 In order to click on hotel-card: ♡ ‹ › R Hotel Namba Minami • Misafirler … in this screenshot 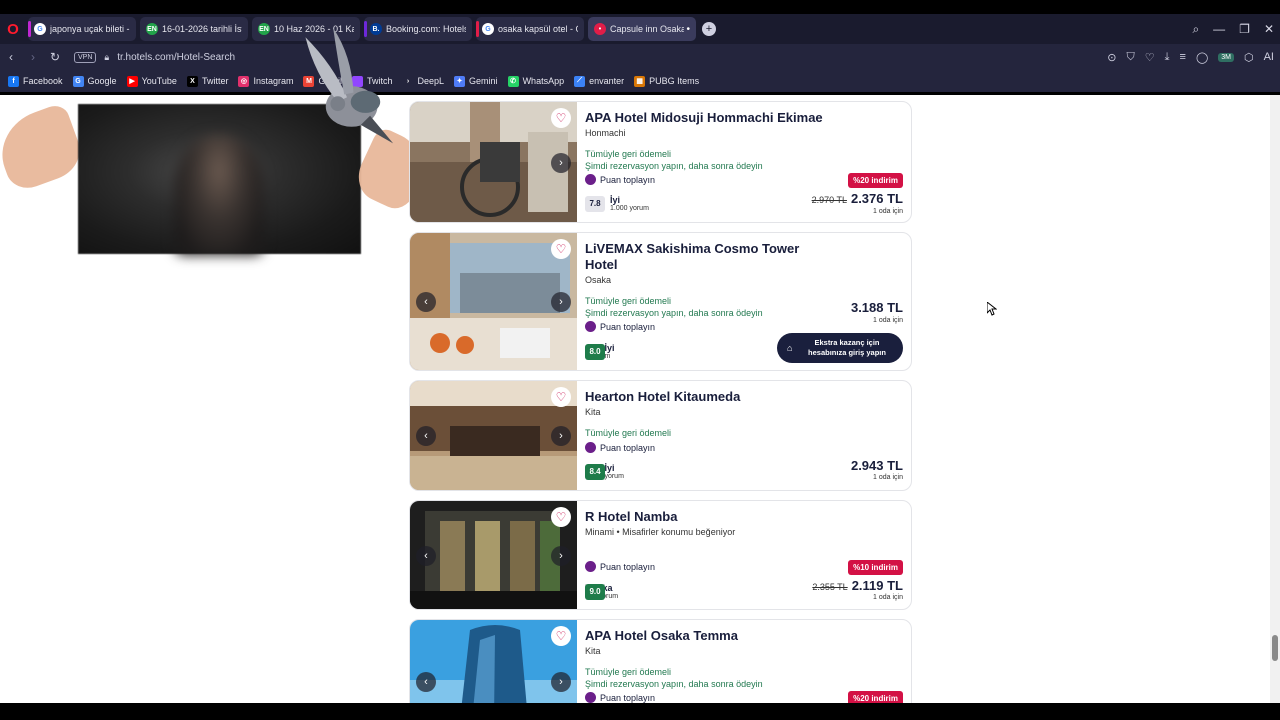, I will do `click(660, 555)`.